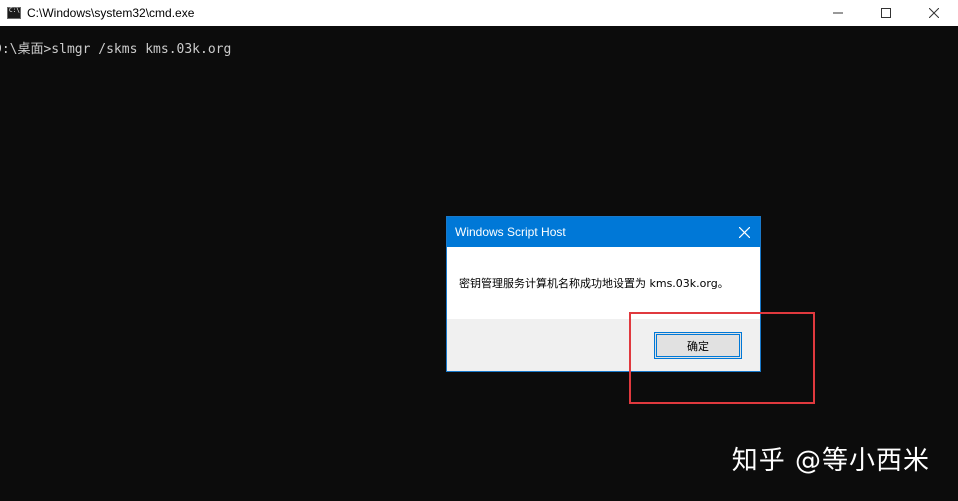 Image resolution: width=958 pixels, height=501 pixels. Describe the element at coordinates (479, 13) in the screenshot. I see `title-bar: C:\Windows\system32\cmd.exe` at that location.